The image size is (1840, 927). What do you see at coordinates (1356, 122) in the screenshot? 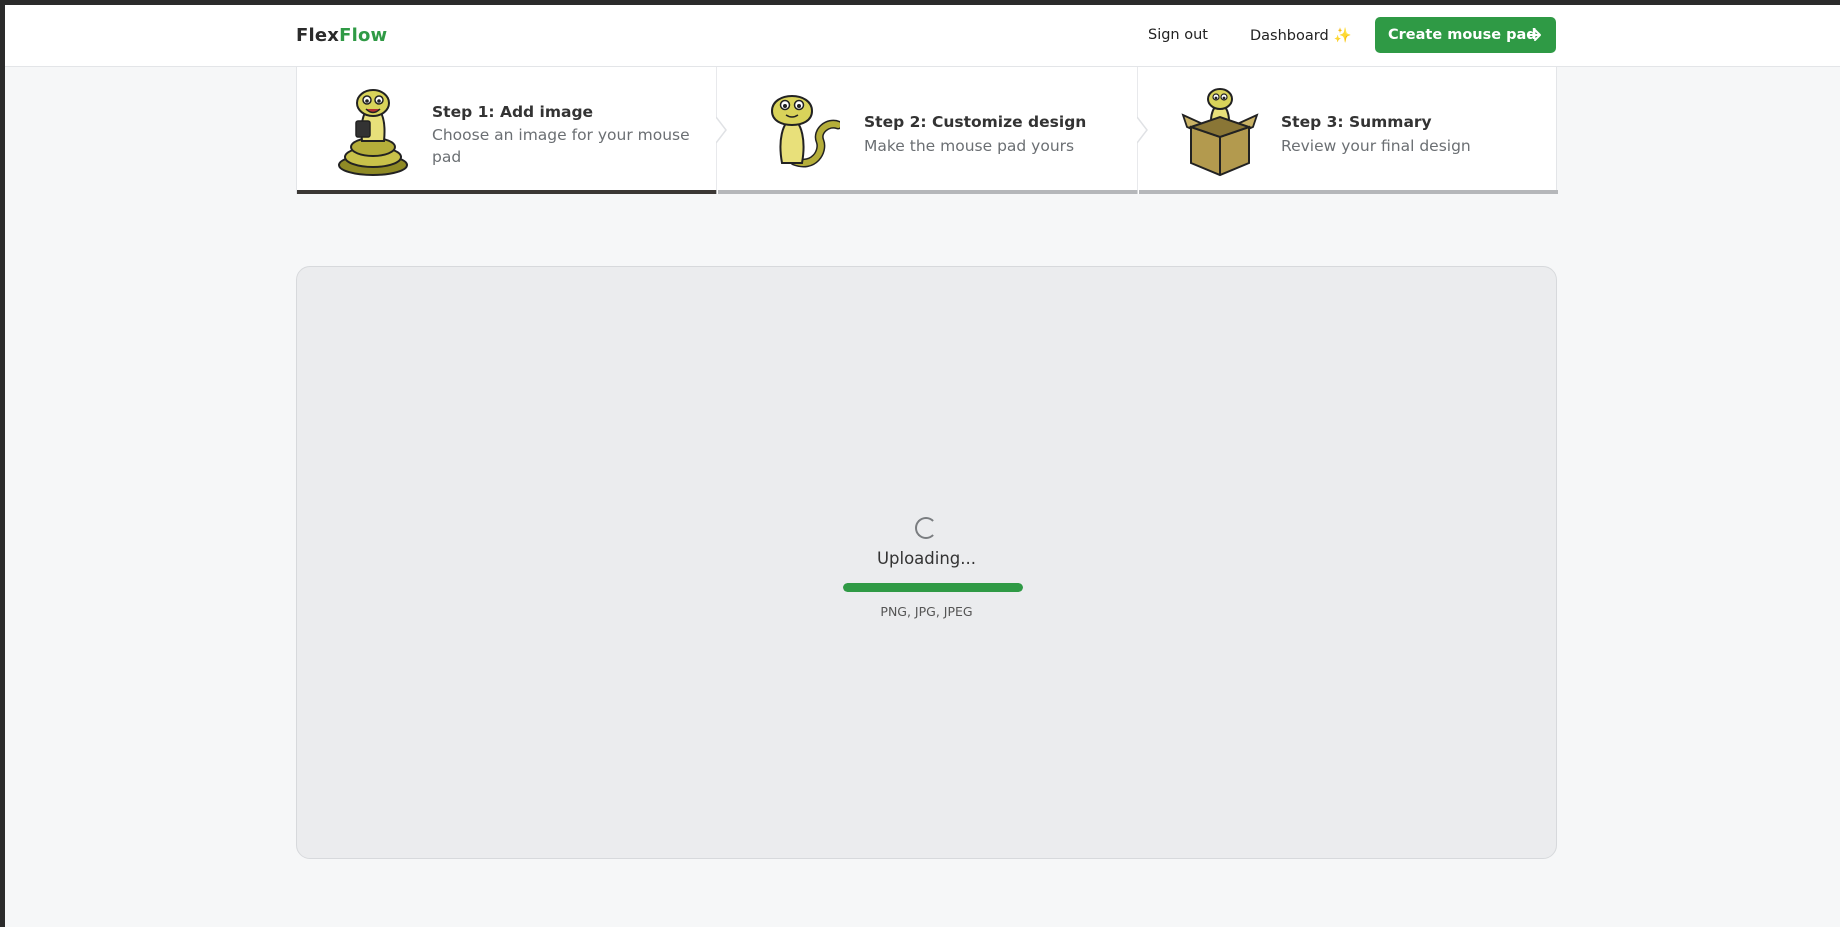
I see `step-3-title: Step 3: Summary` at bounding box center [1356, 122].